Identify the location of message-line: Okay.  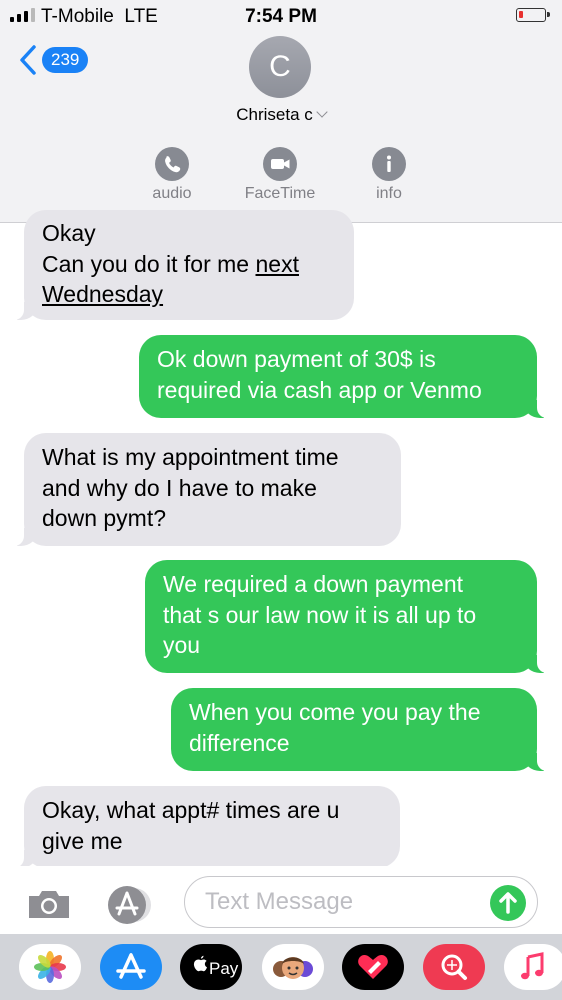
(69, 233).